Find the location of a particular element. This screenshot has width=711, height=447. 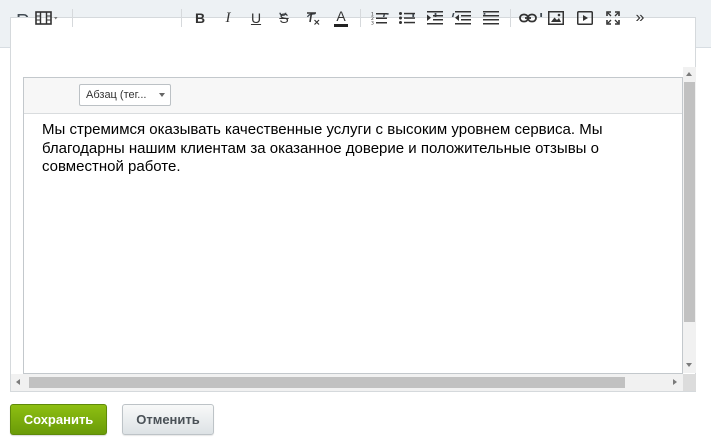

cancel-button: Отменить is located at coordinates (168, 419).